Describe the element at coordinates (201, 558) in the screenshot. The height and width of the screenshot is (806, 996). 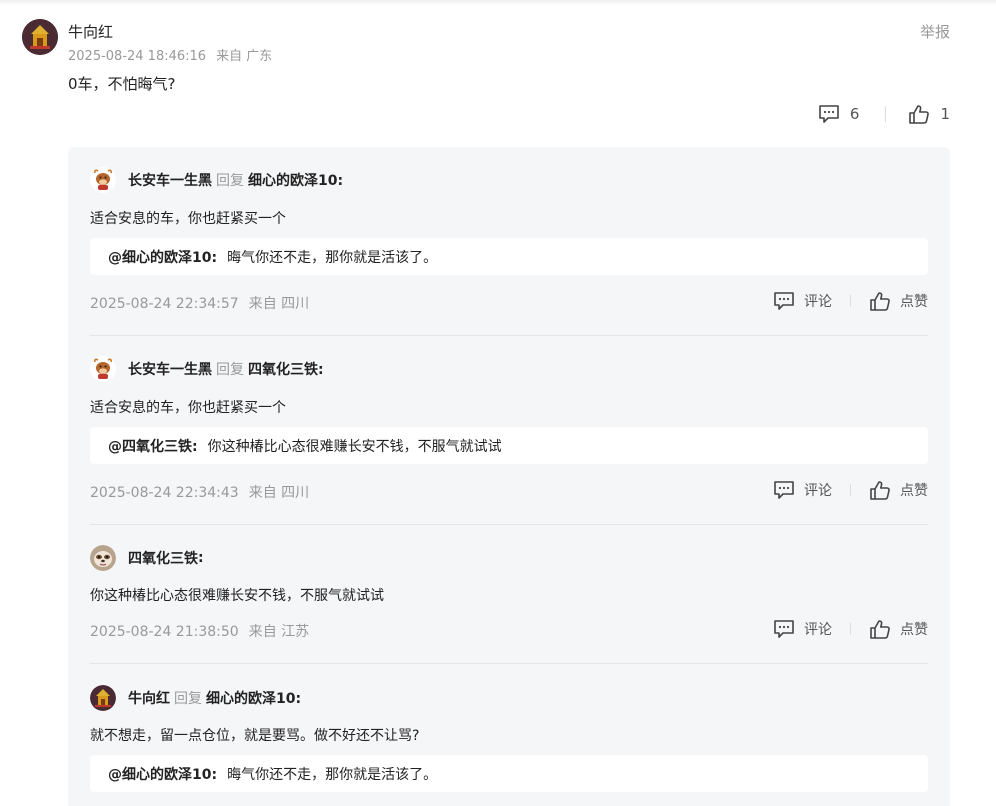
I see `reply-colon` at that location.